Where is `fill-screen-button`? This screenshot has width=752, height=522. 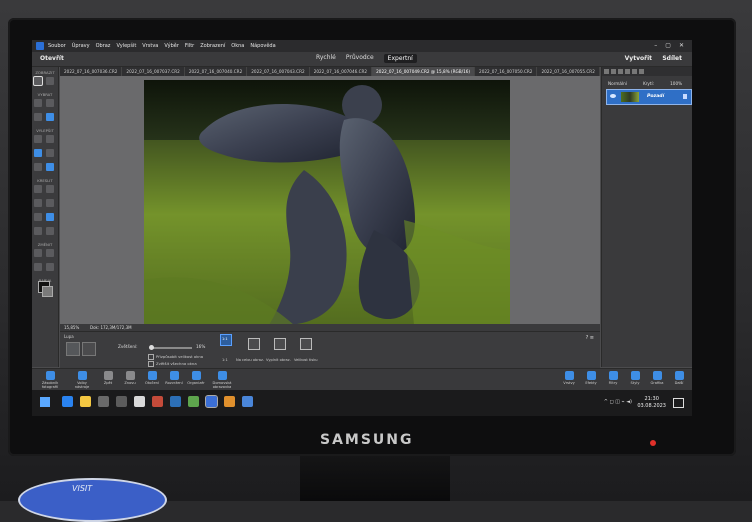 fill-screen-button is located at coordinates (280, 344).